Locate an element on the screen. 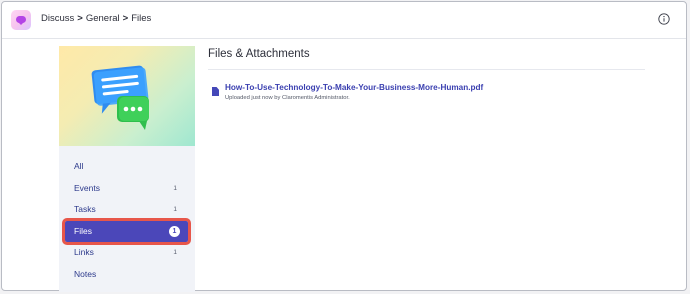  sidebar-item-label: Tasks is located at coordinates (85, 209).